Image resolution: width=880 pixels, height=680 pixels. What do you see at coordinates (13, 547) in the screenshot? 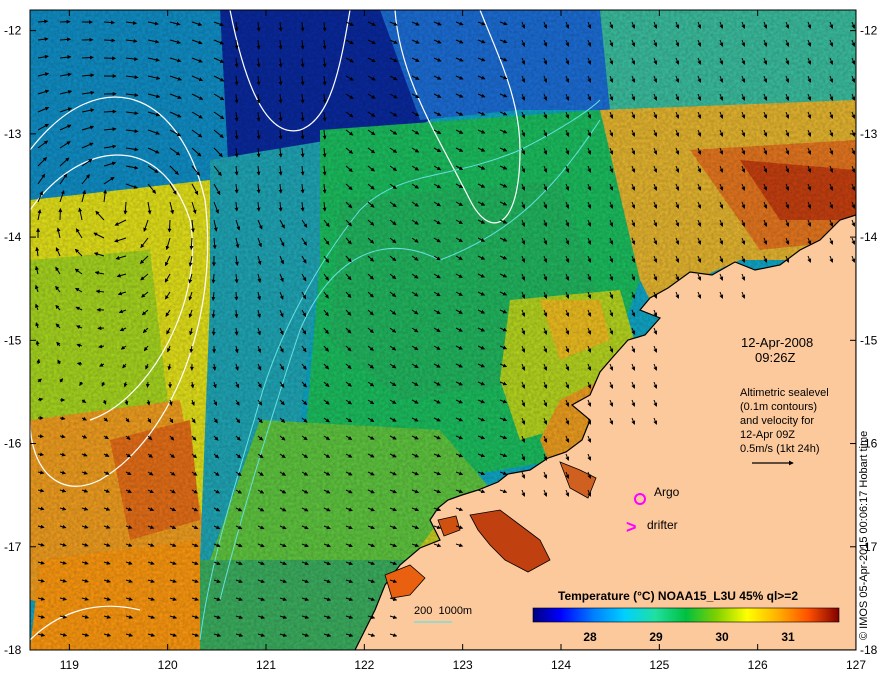
I see `lat-tick-label: -17` at bounding box center [13, 547].